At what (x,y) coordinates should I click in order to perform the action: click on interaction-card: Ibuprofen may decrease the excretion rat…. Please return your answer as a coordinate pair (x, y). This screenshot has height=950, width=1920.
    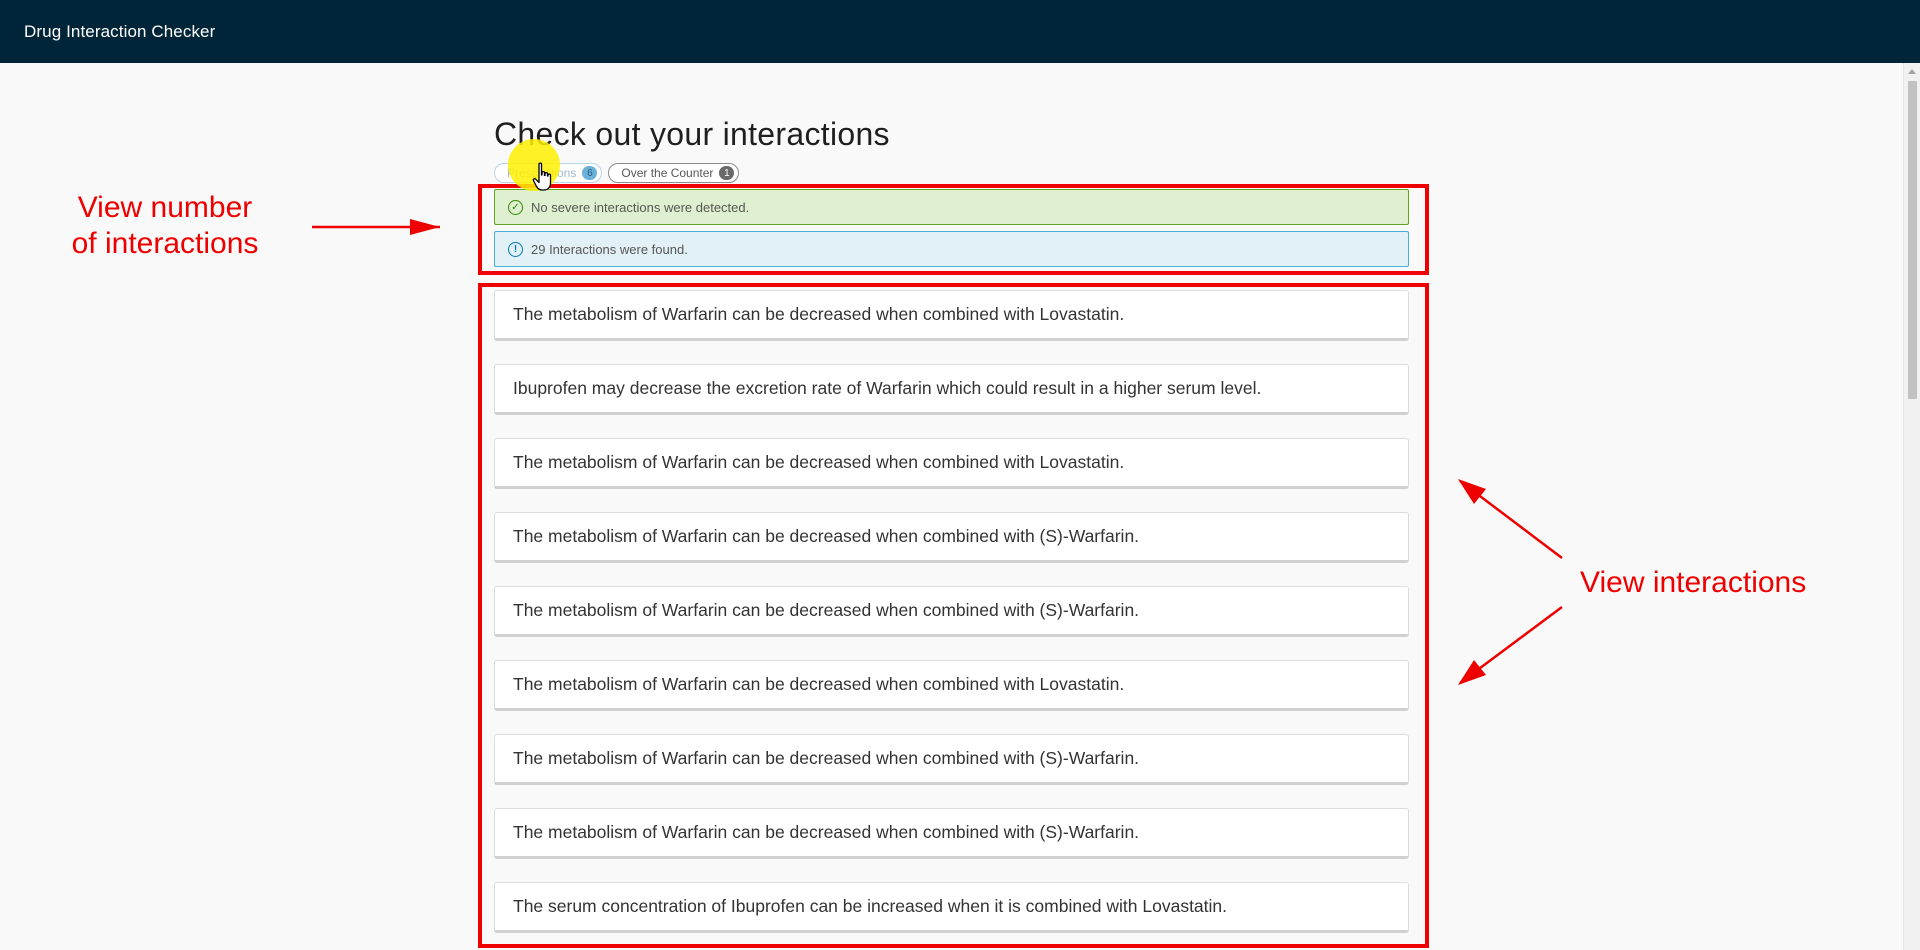
    Looking at the image, I should click on (951, 389).